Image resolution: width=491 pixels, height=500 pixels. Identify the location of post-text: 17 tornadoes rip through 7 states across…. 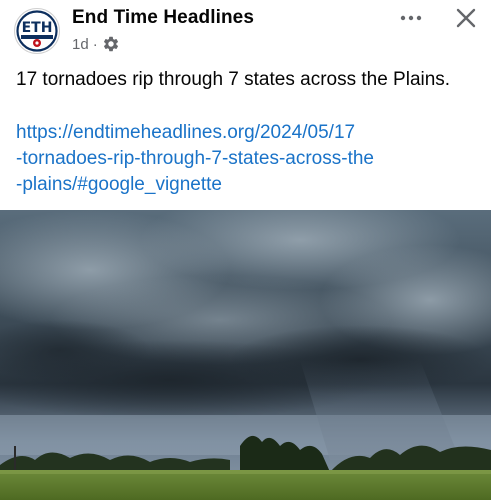
(233, 79).